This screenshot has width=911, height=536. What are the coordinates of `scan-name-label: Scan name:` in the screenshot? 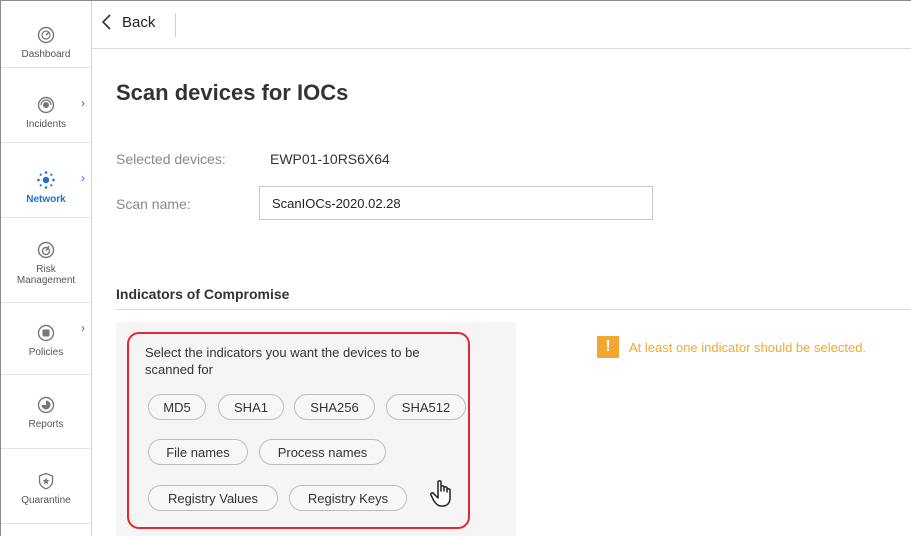 It's located at (153, 204).